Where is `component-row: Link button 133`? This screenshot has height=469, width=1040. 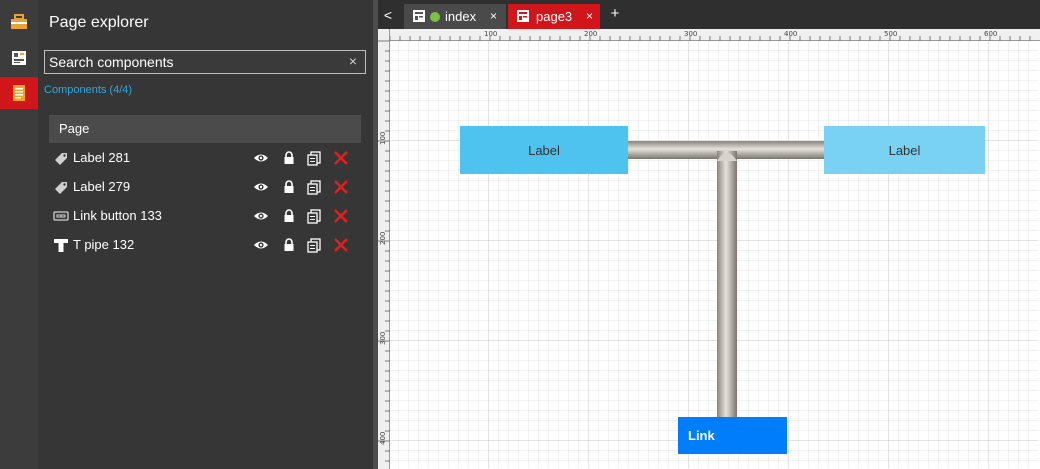
component-row: Link button 133 is located at coordinates (205, 216).